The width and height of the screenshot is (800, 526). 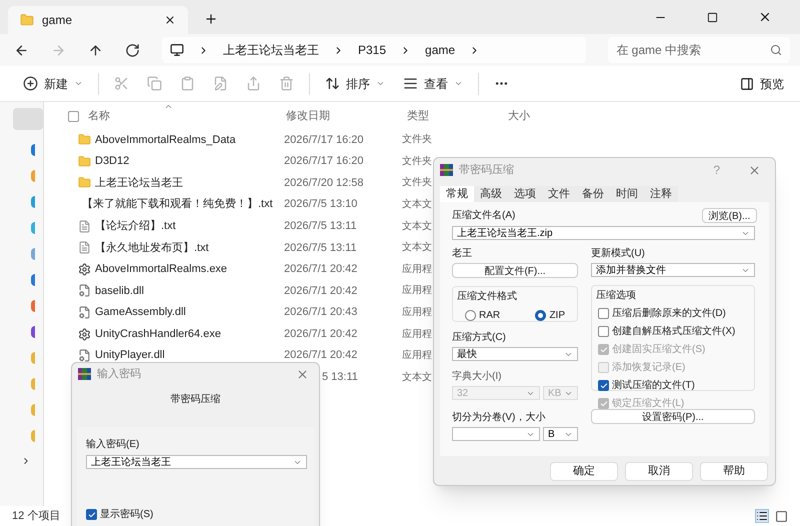 What do you see at coordinates (324, 183) in the screenshot?
I see `date-cell-text: 2026/7/20 12:58` at bounding box center [324, 183].